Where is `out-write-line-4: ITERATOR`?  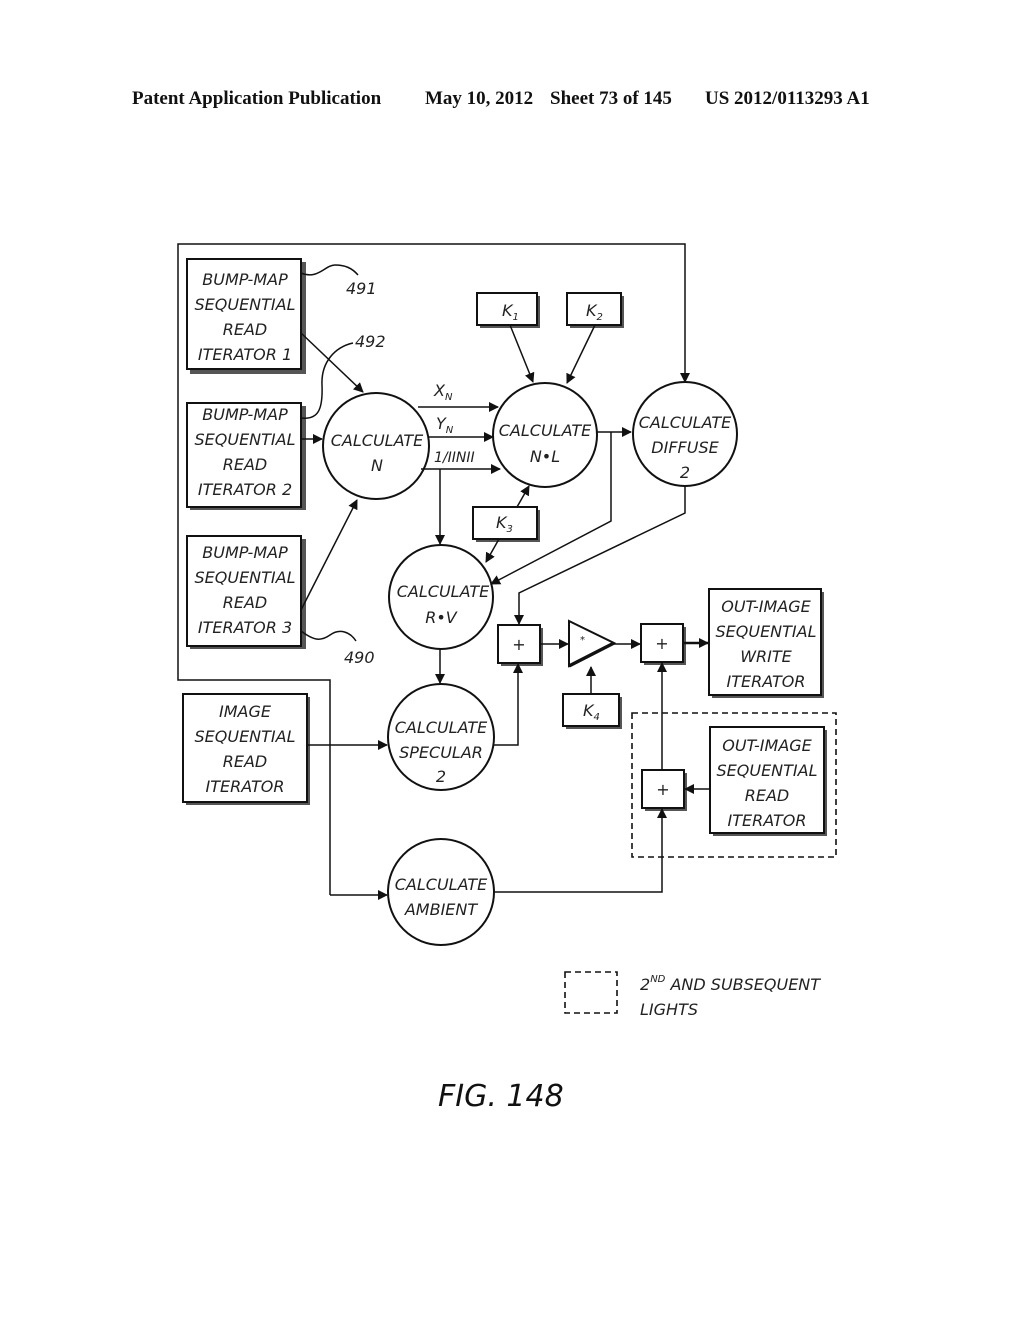
out-write-line-4: ITERATOR is located at coordinates (766, 681).